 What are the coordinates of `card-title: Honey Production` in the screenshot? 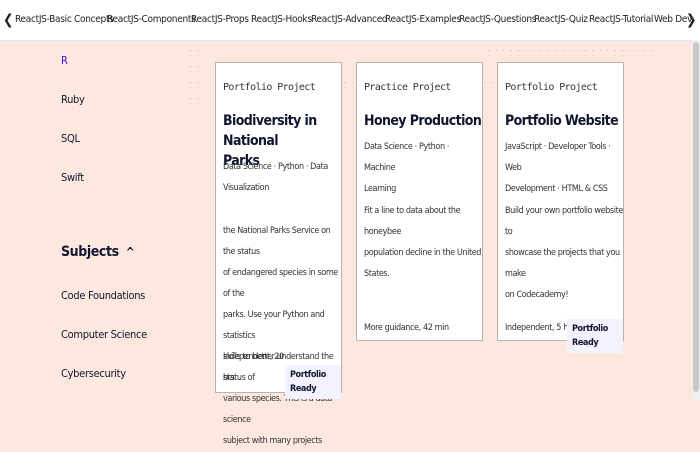 It's located at (423, 121).